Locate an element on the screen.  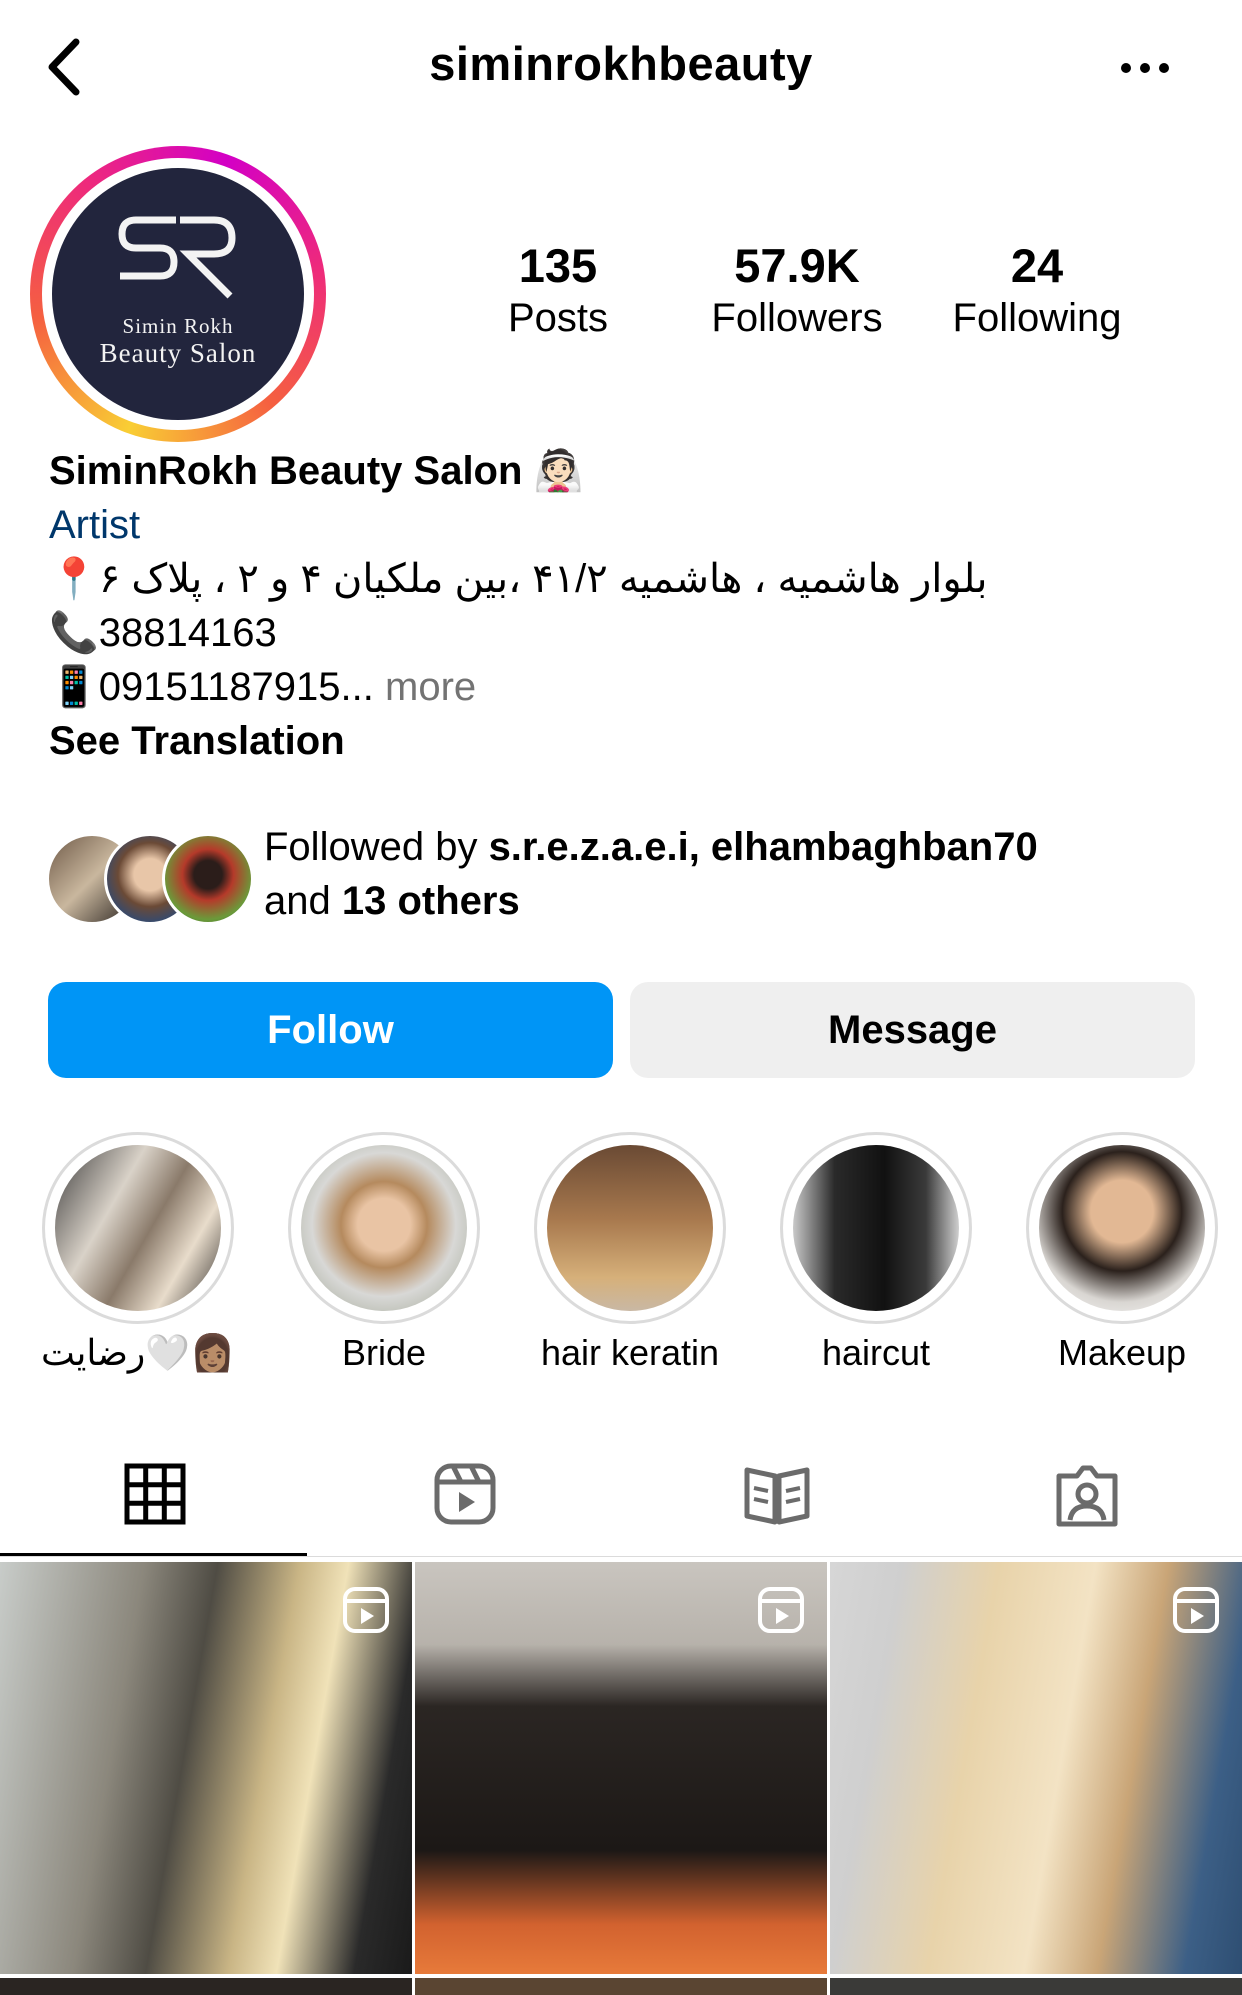
bio-mobile-line: 📱09151187915... more is located at coordinates (262, 687).